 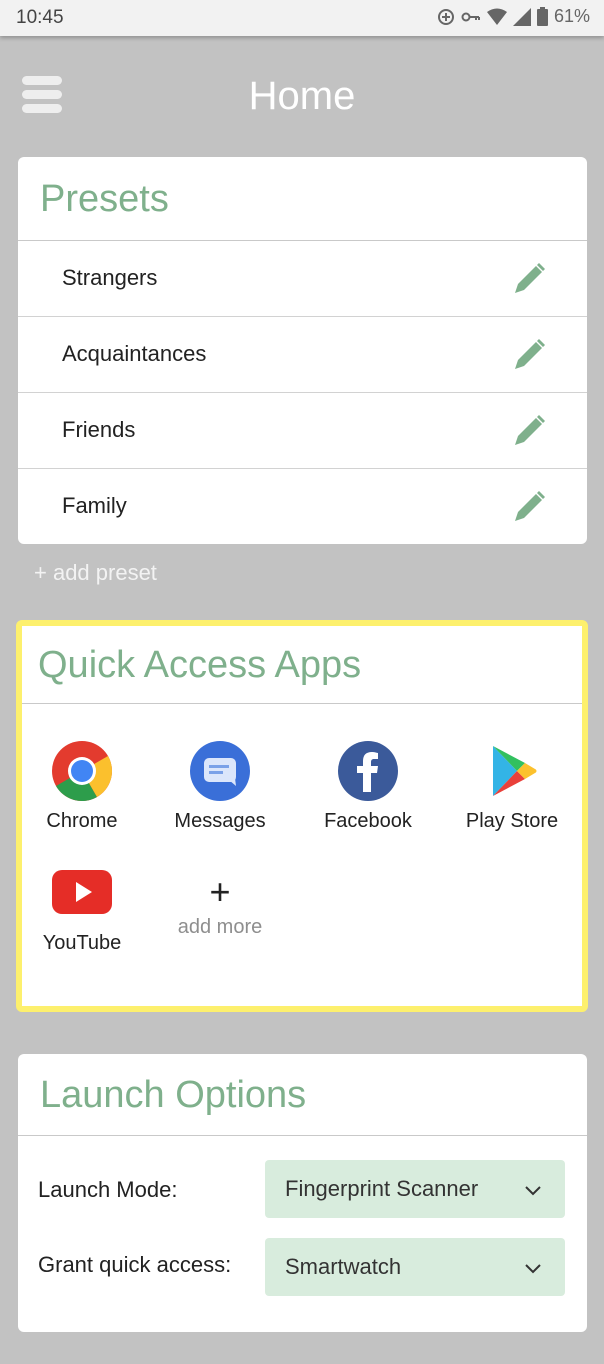 I want to click on preset-row-family: Family, so click(x=302, y=506).